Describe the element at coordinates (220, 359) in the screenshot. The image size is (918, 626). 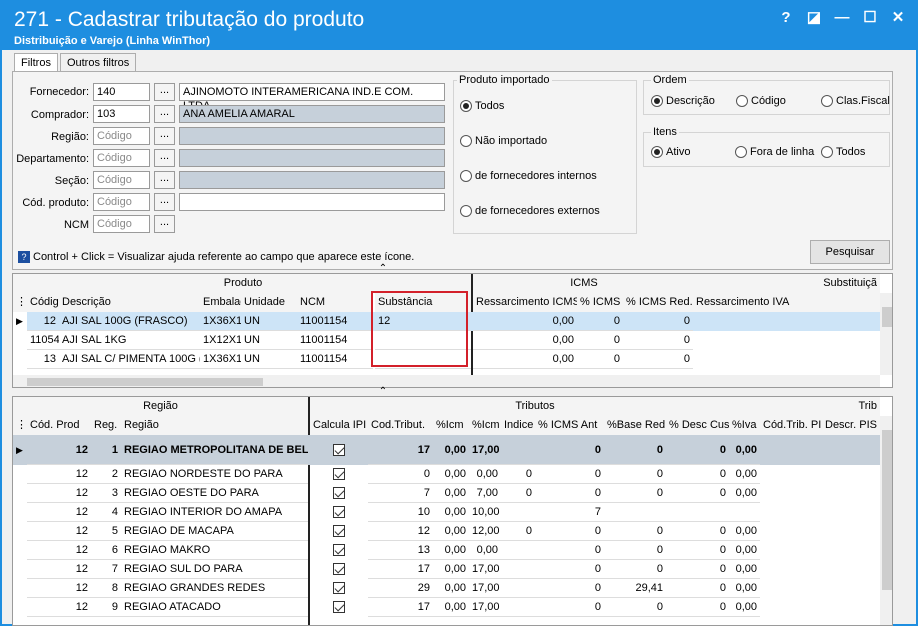
I see `cell-embalagem: 1X36X10` at that location.